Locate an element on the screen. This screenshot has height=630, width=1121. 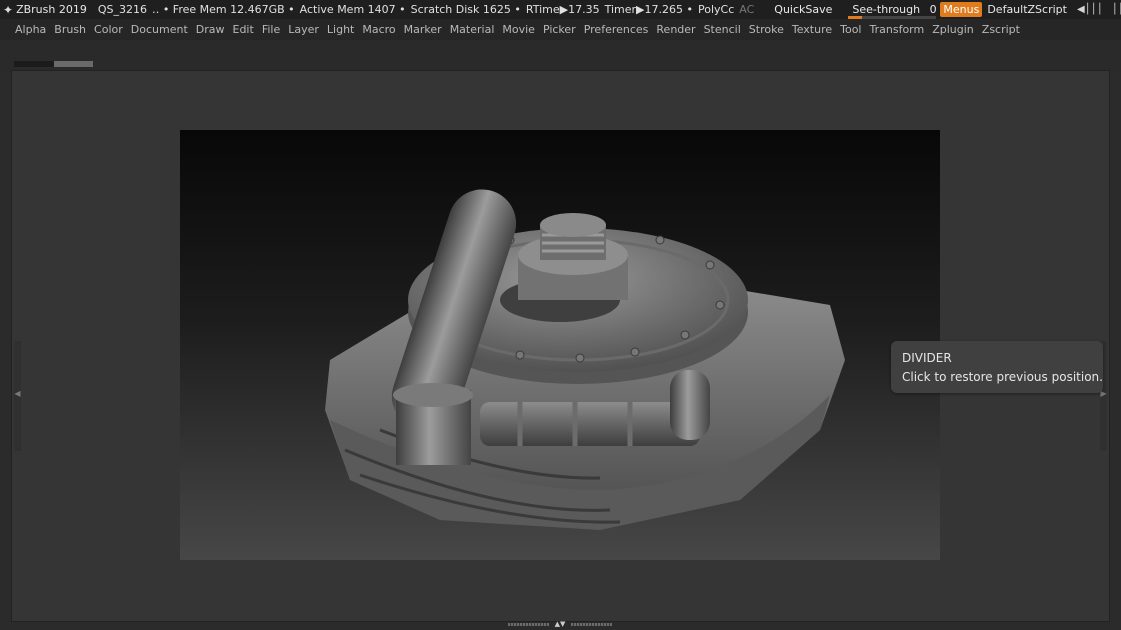
document-tab-strip is located at coordinates (53, 64).